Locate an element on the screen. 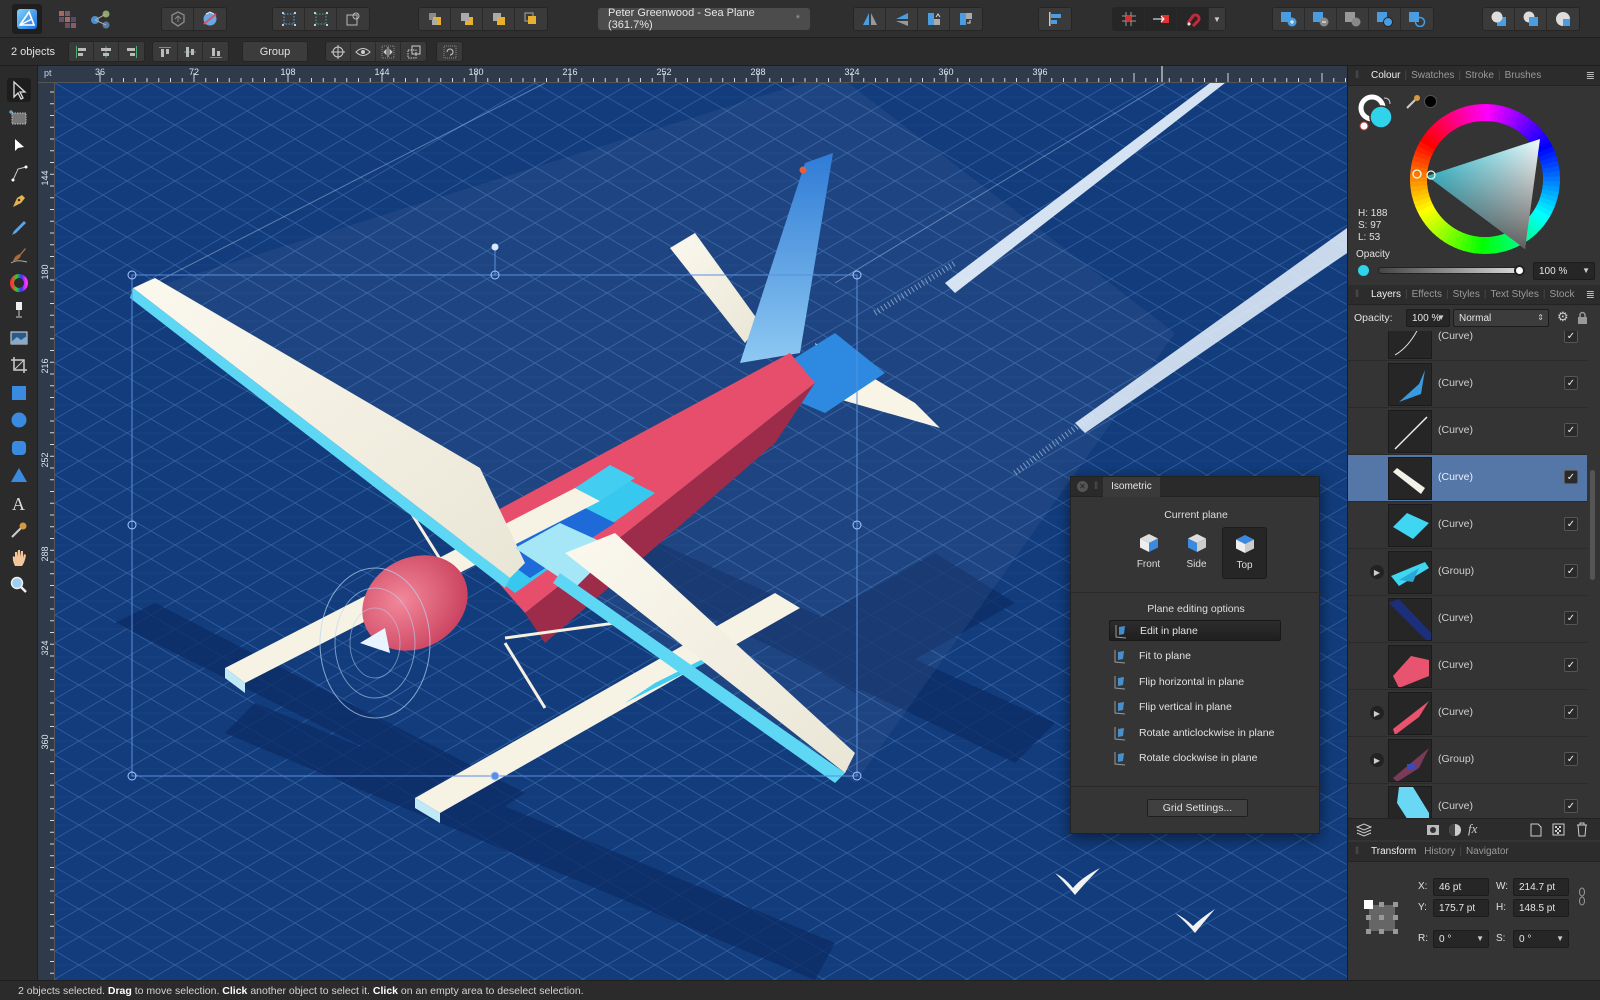 The image size is (1600, 1000). rotation-field: 0 ° ▼ is located at coordinates (1461, 939).